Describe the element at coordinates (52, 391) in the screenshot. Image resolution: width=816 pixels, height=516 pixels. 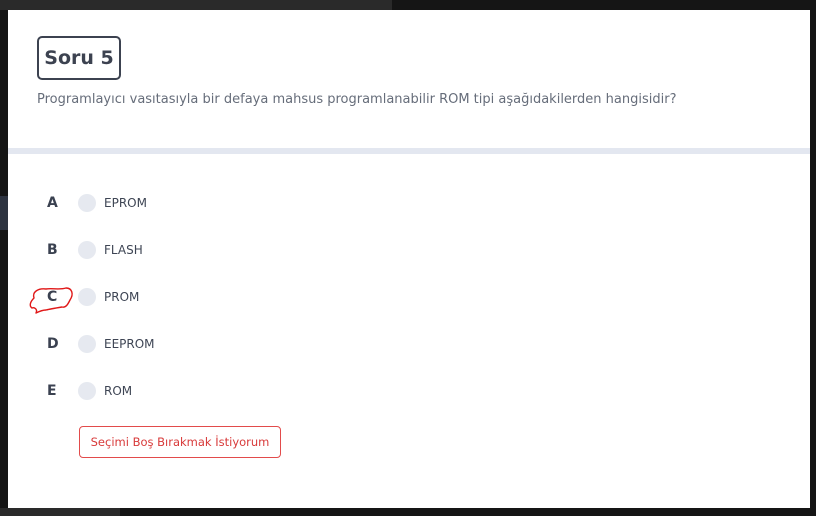
I see `option-letter: E` at that location.